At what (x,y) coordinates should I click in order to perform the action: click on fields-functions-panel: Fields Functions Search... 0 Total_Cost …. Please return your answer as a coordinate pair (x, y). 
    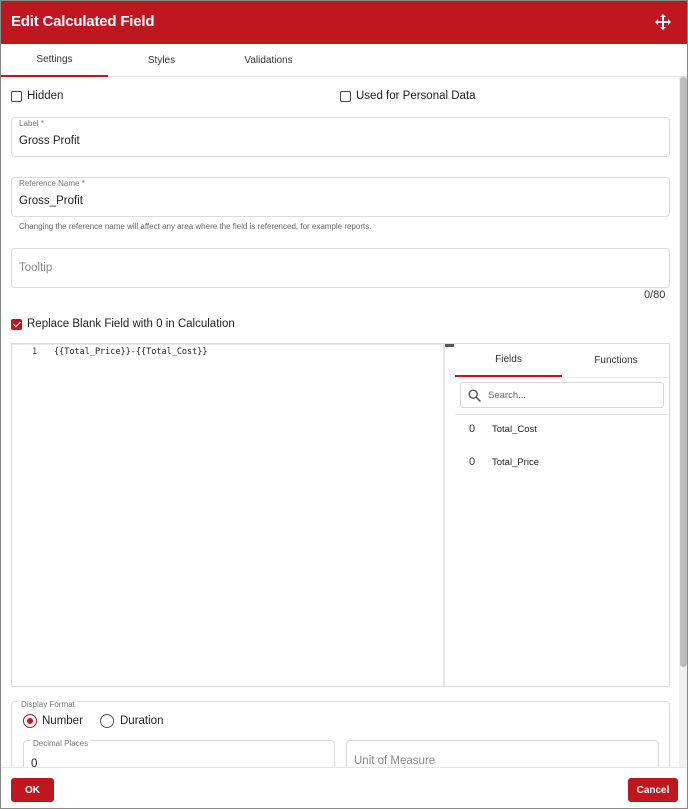
    Looking at the image, I should click on (562, 515).